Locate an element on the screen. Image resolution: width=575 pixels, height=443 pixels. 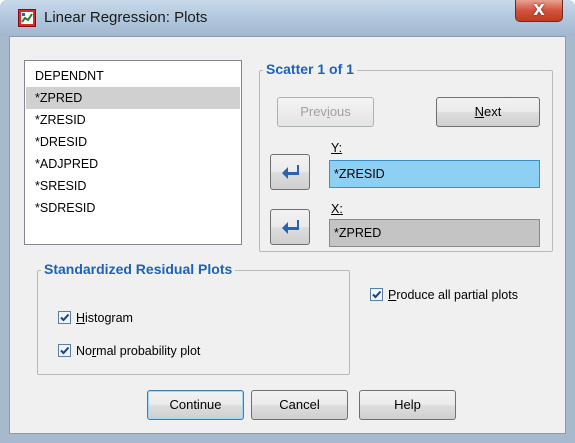
normal-probability-checkbox-box is located at coordinates (64, 350).